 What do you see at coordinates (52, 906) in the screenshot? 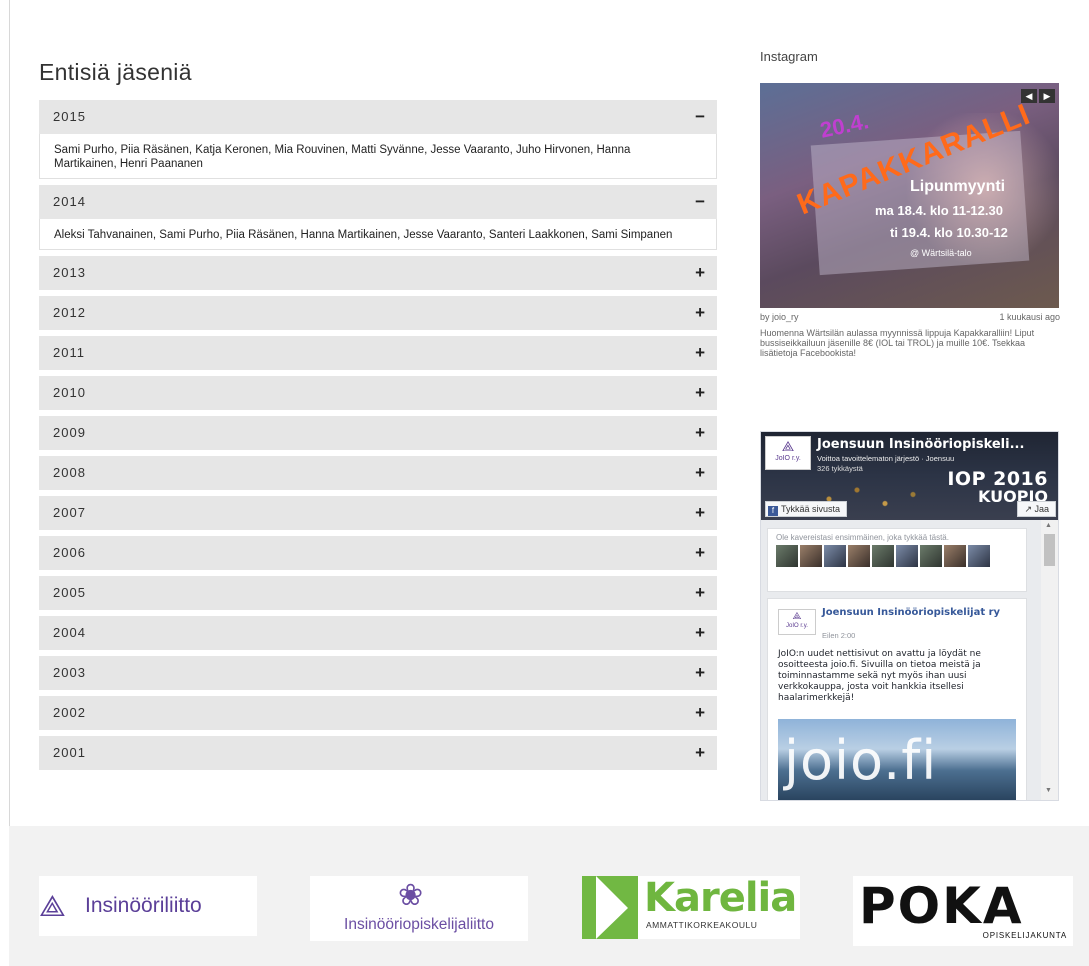
I see `insinooriliitto-logo-icon: ⟁` at bounding box center [52, 906].